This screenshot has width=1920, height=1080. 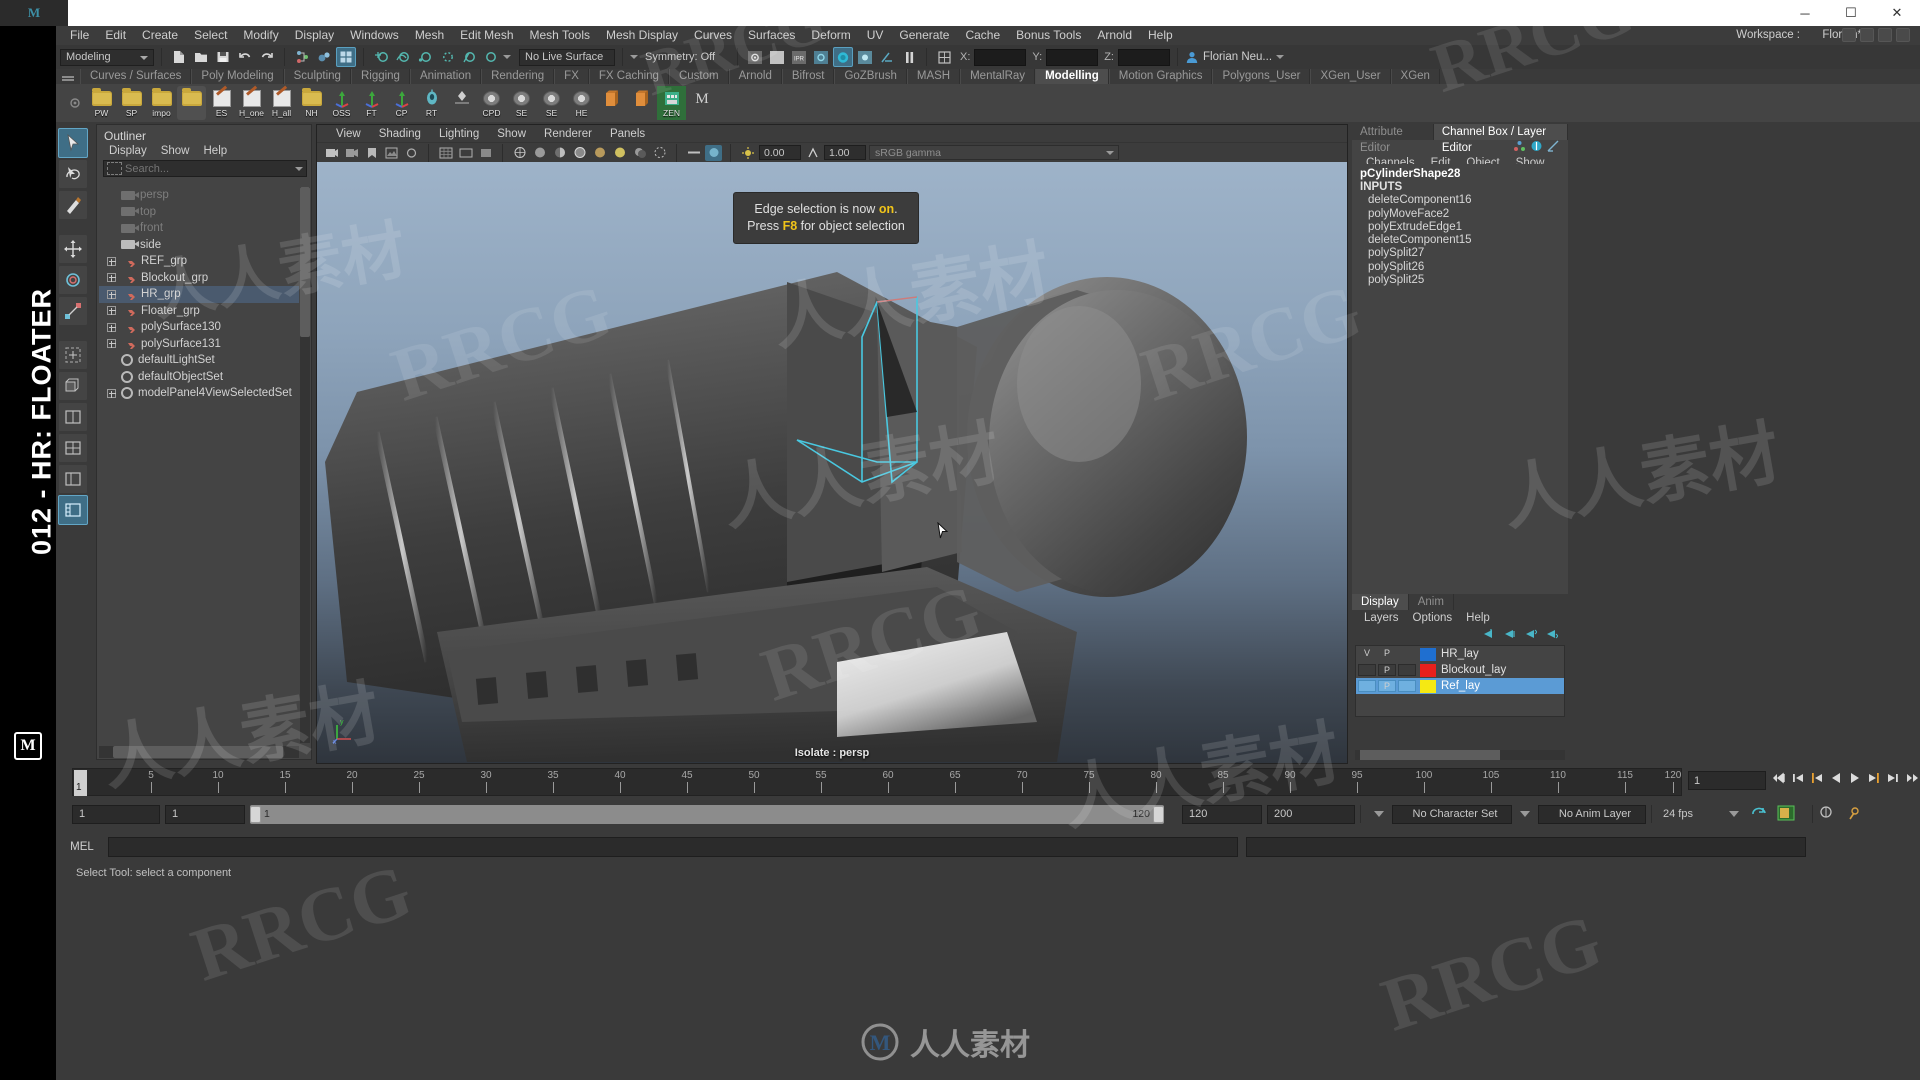 What do you see at coordinates (1509, 634) in the screenshot?
I see `new-layer-from-selected-icon` at bounding box center [1509, 634].